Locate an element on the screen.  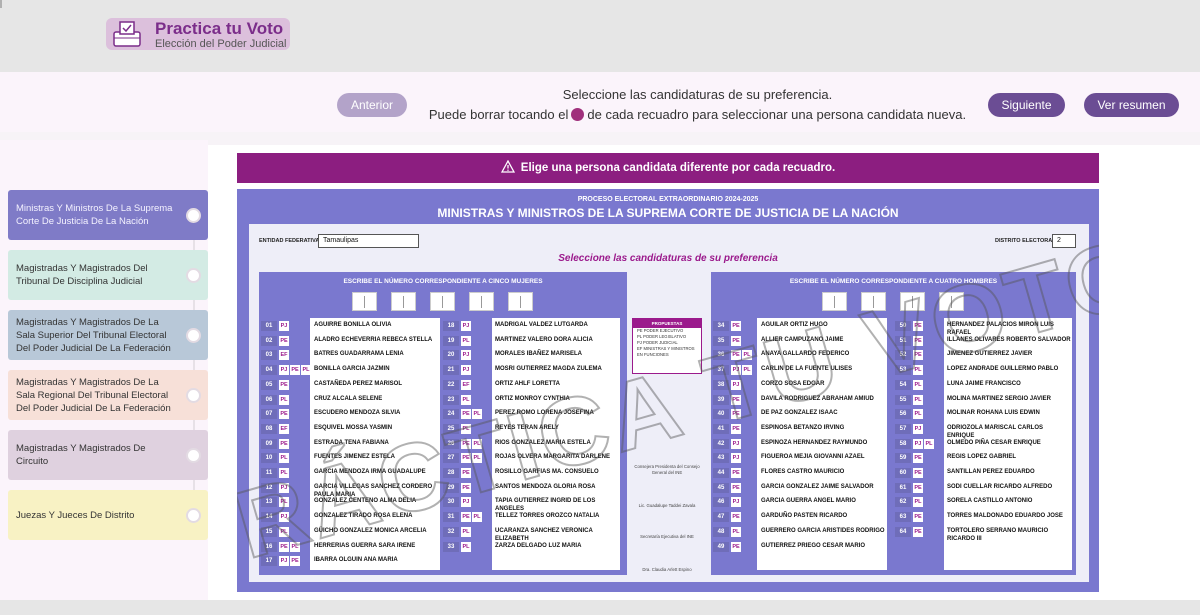
candidate-number: 52 is located at coordinates (903, 355).